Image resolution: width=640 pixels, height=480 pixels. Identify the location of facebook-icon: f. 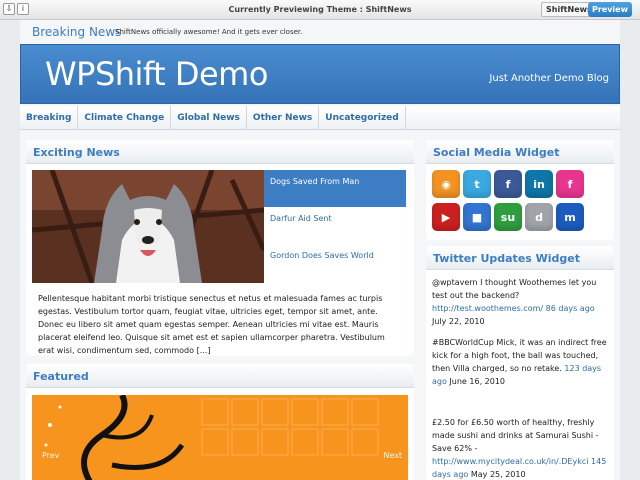
(508, 184).